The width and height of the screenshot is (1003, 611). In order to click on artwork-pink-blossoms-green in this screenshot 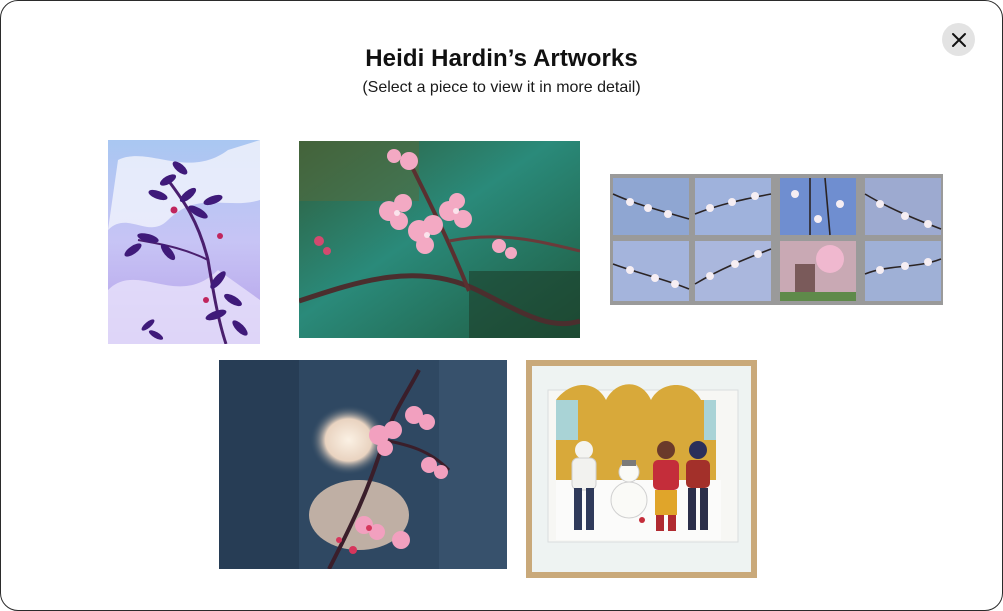, I will do `click(439, 239)`.